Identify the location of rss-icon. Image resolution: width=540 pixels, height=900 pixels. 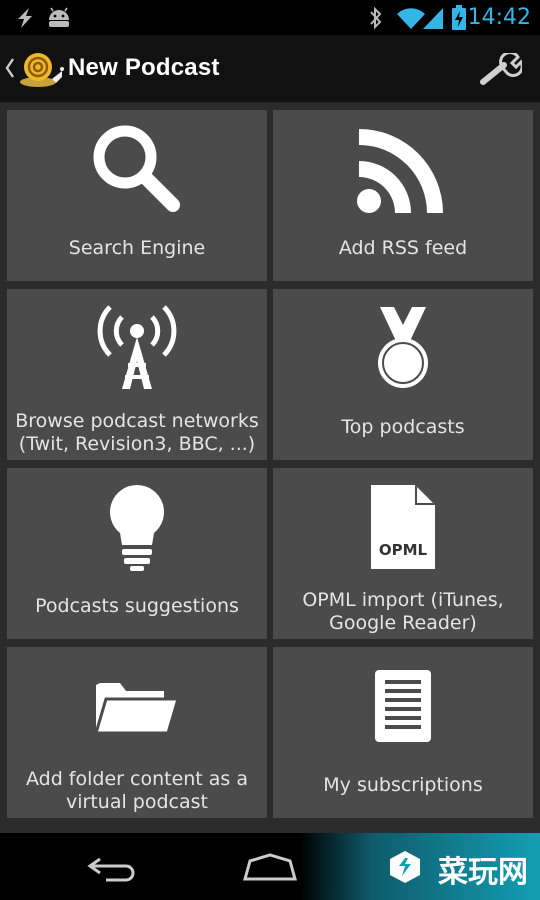
(400, 171).